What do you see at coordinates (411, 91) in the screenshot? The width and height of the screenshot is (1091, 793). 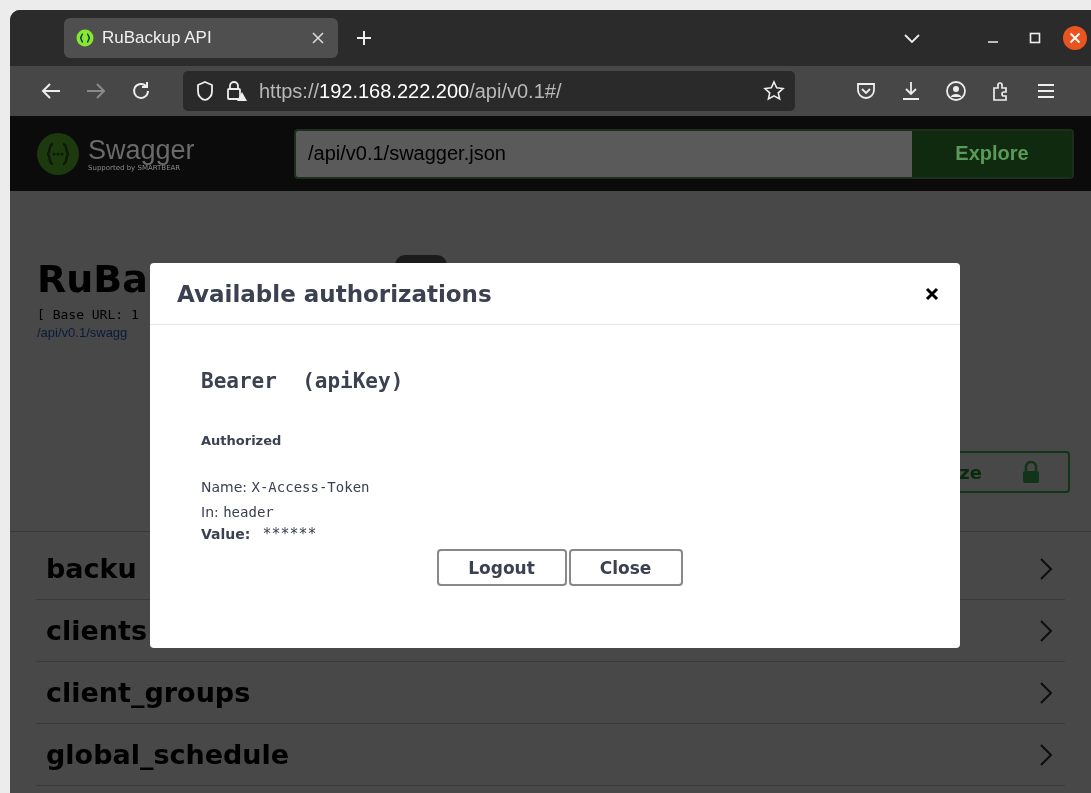 I see `url-text: https://192.168.222.200/api/v0.1#/` at bounding box center [411, 91].